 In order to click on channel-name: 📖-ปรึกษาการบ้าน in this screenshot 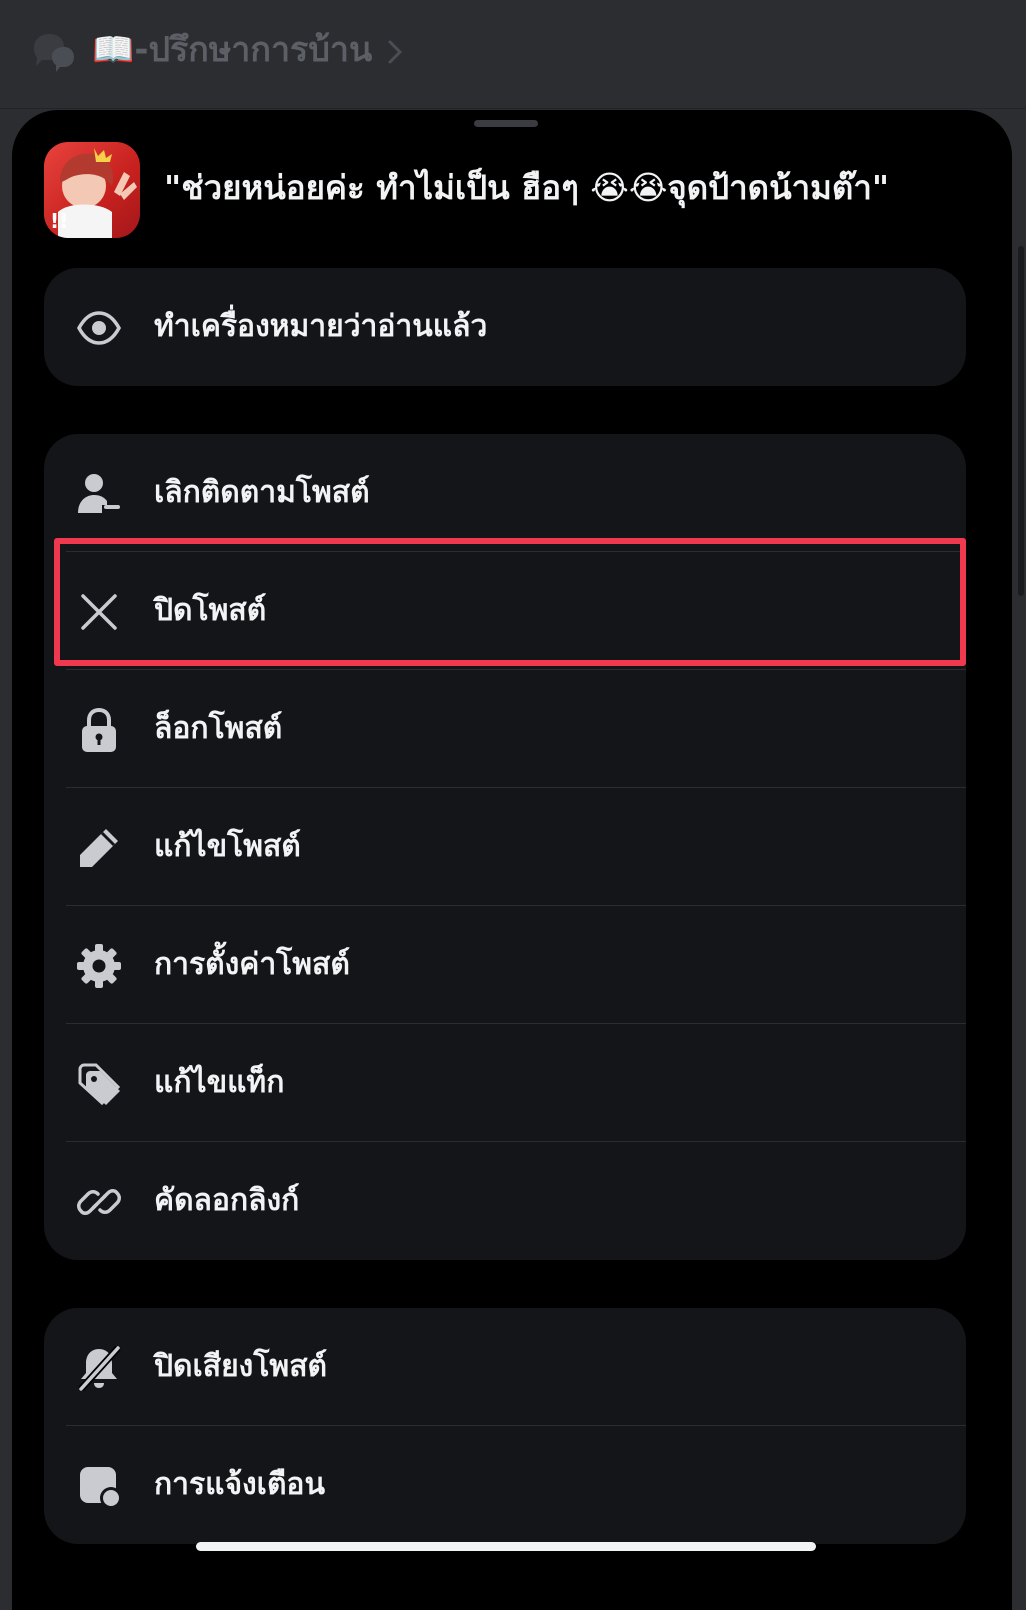, I will do `click(232, 50)`.